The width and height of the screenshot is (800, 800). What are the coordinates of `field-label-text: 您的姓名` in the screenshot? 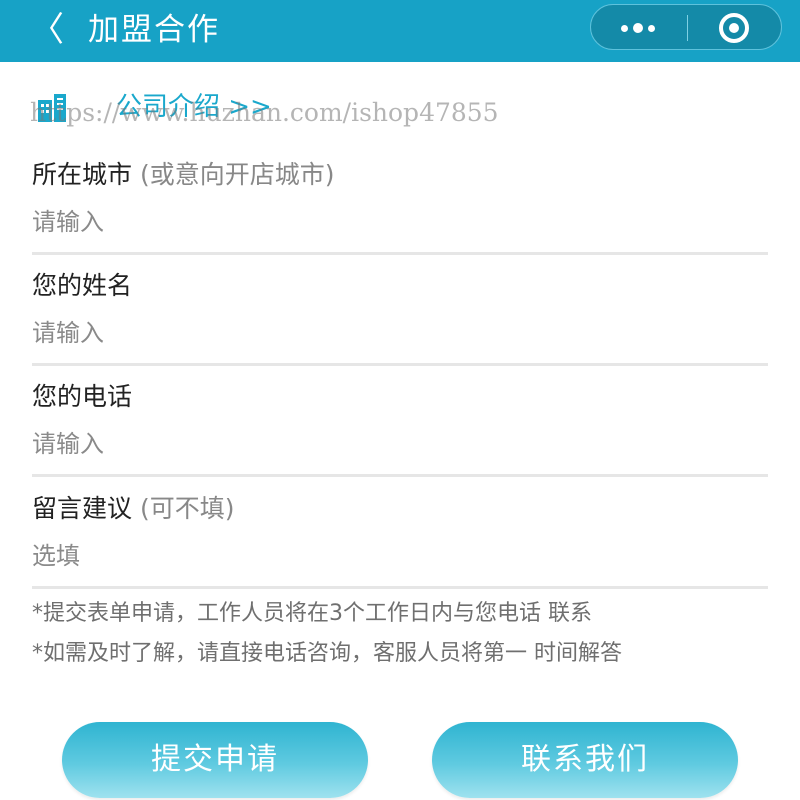 It's located at (82, 285).